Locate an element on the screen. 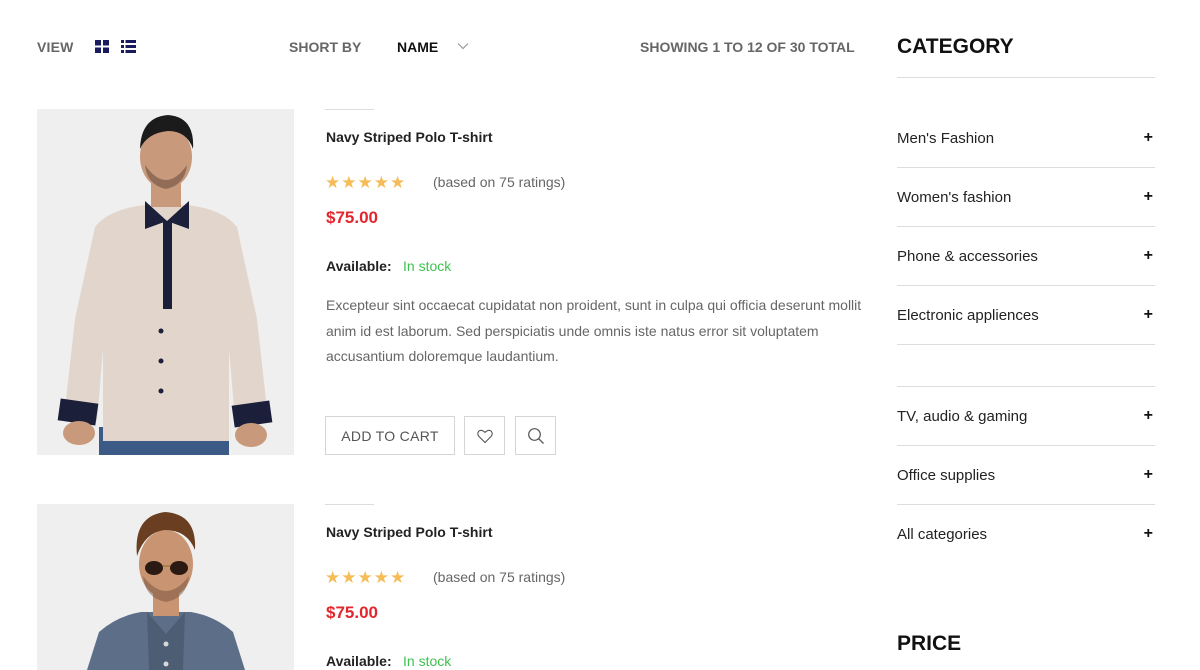  man-in-denim-shirt-sunglasses-photo is located at coordinates (165, 587).